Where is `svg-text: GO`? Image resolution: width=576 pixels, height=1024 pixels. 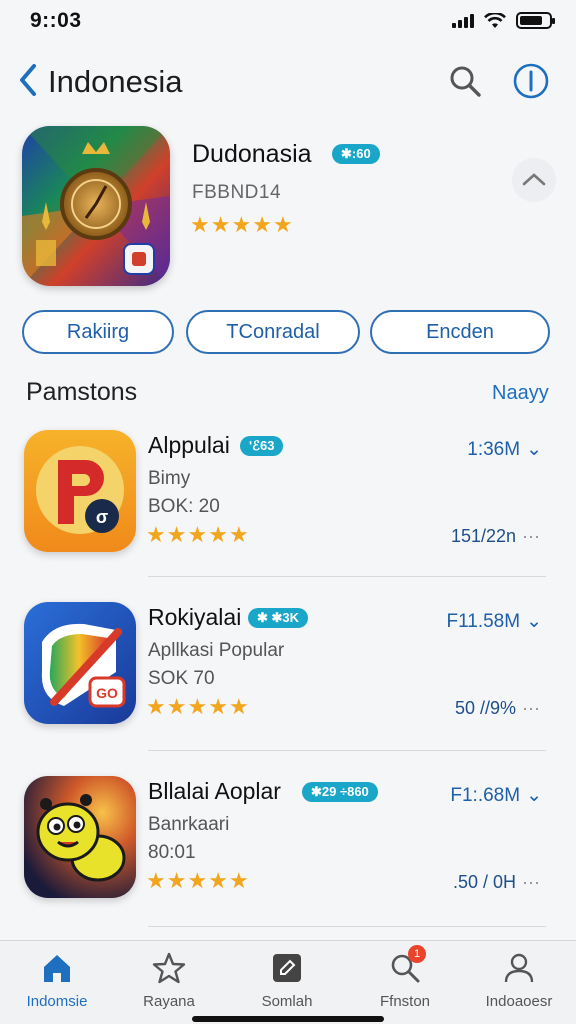
svg-text: GO is located at coordinates (107, 693).